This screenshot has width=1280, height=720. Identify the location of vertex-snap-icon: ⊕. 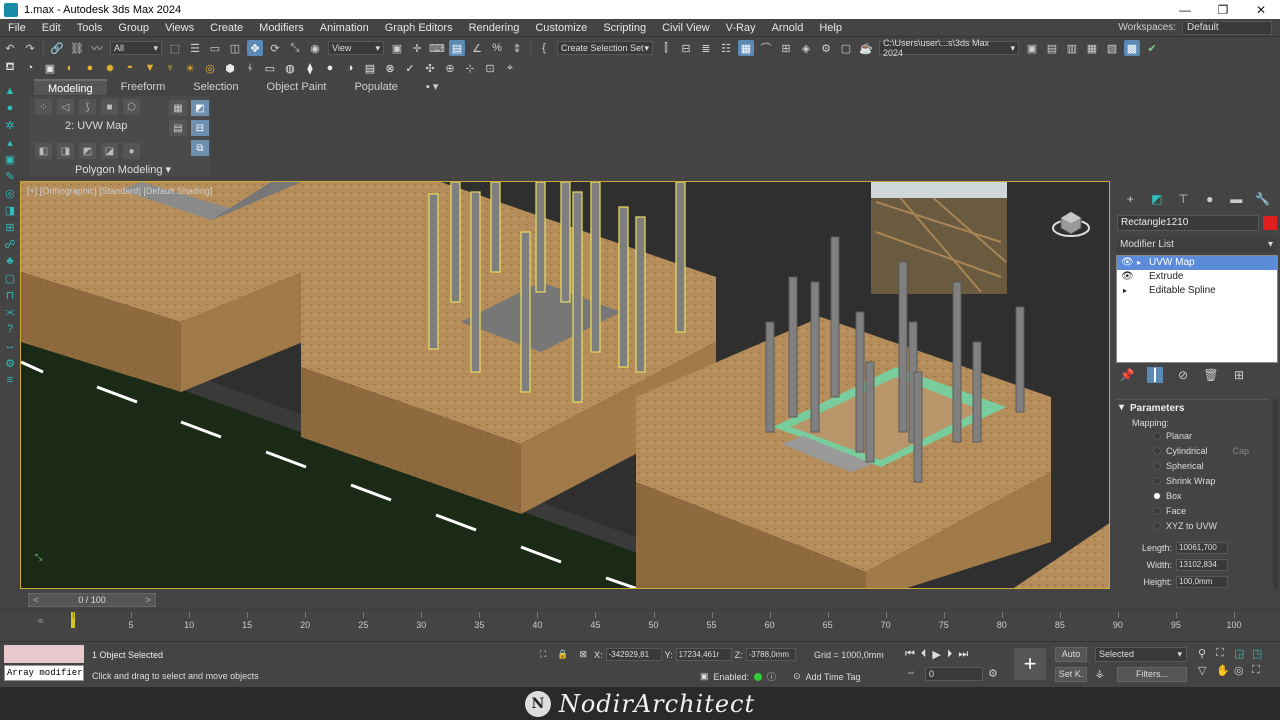
(450, 68).